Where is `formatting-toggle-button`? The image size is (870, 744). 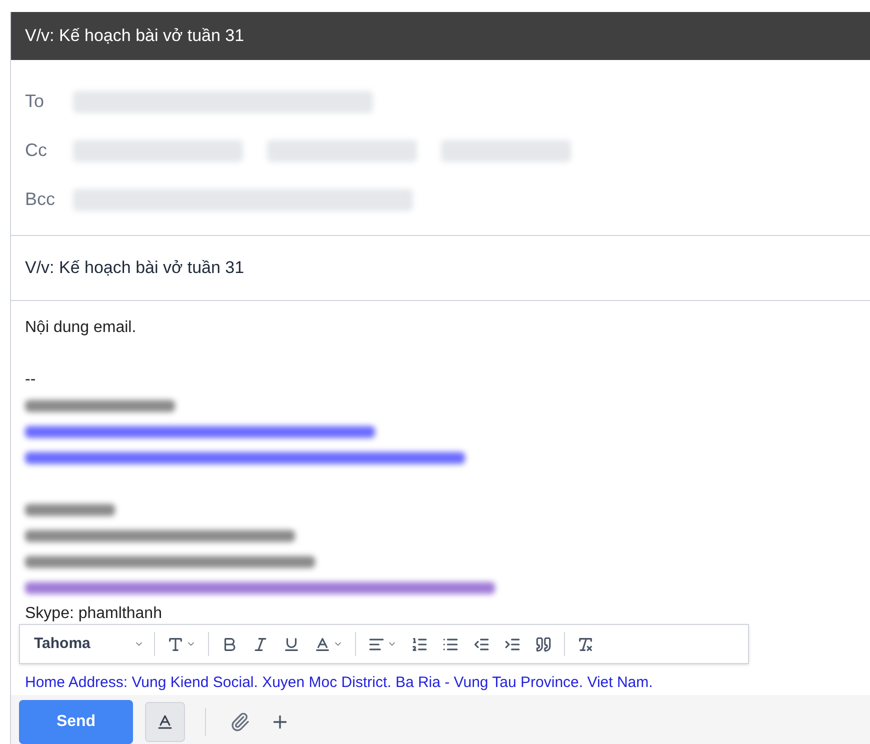
formatting-toggle-button is located at coordinates (165, 722).